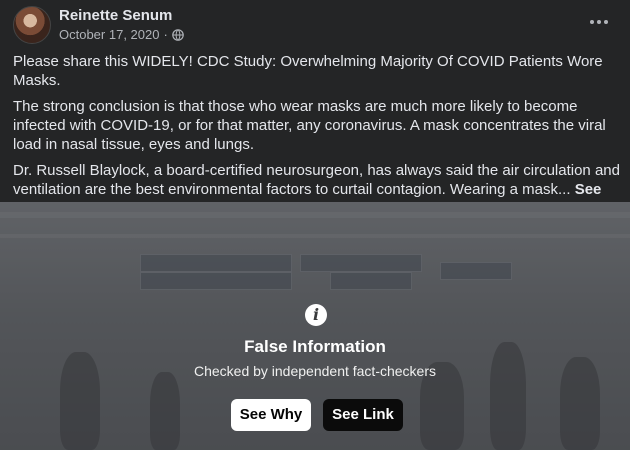  Describe the element at coordinates (315, 346) in the screenshot. I see `warning-title: False Information` at that location.